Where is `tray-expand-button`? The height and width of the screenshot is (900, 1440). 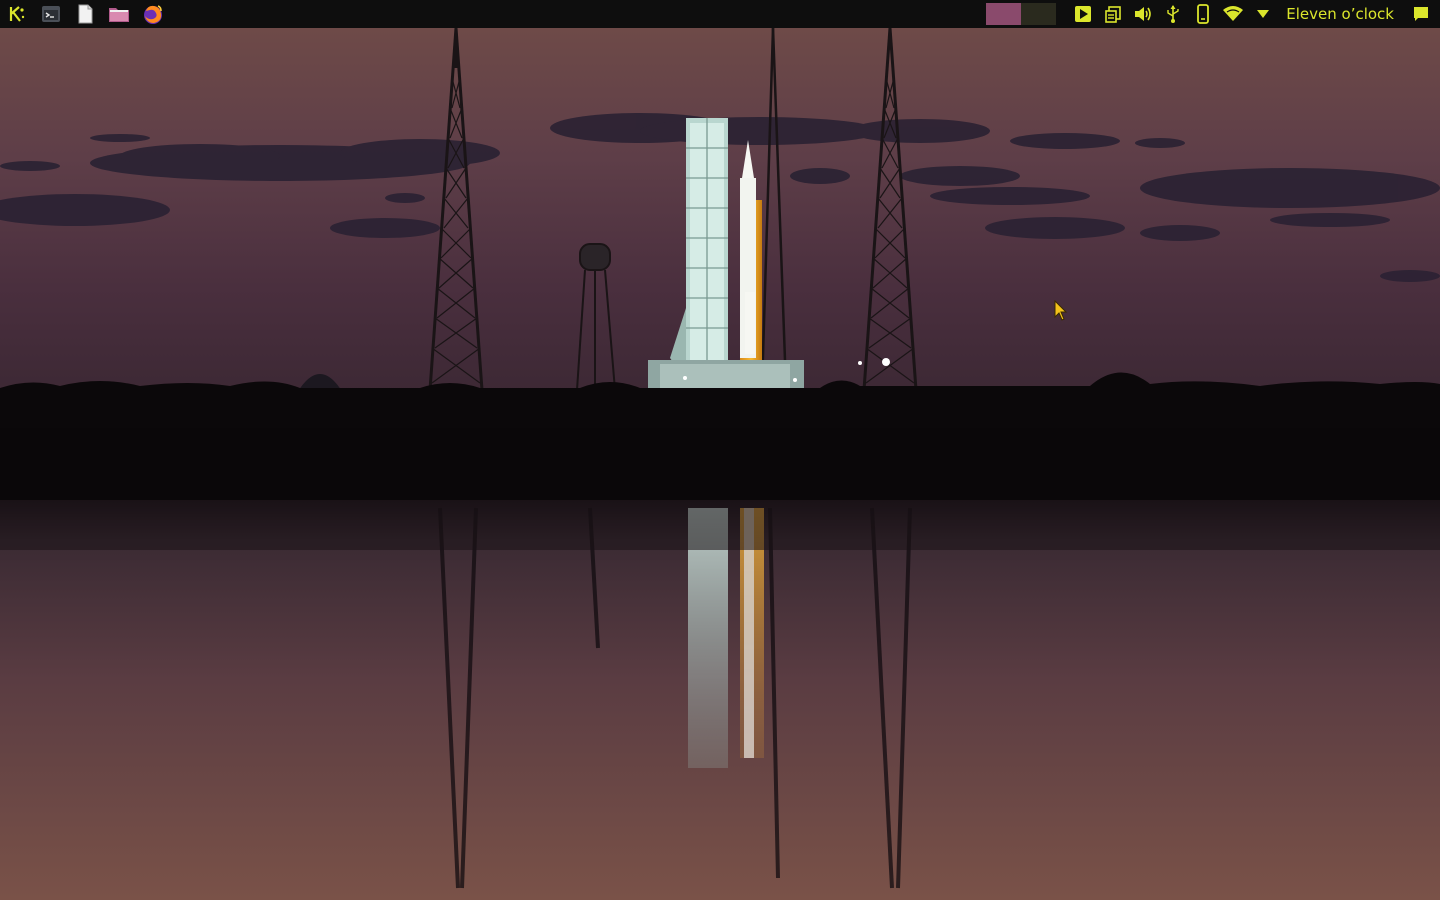 tray-expand-button is located at coordinates (1263, 14).